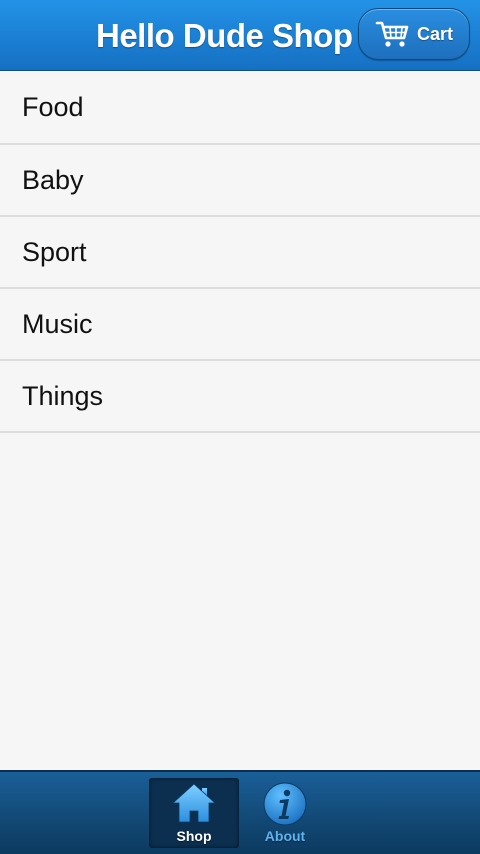  What do you see at coordinates (414, 34) in the screenshot?
I see `cart-button: Cart` at bounding box center [414, 34].